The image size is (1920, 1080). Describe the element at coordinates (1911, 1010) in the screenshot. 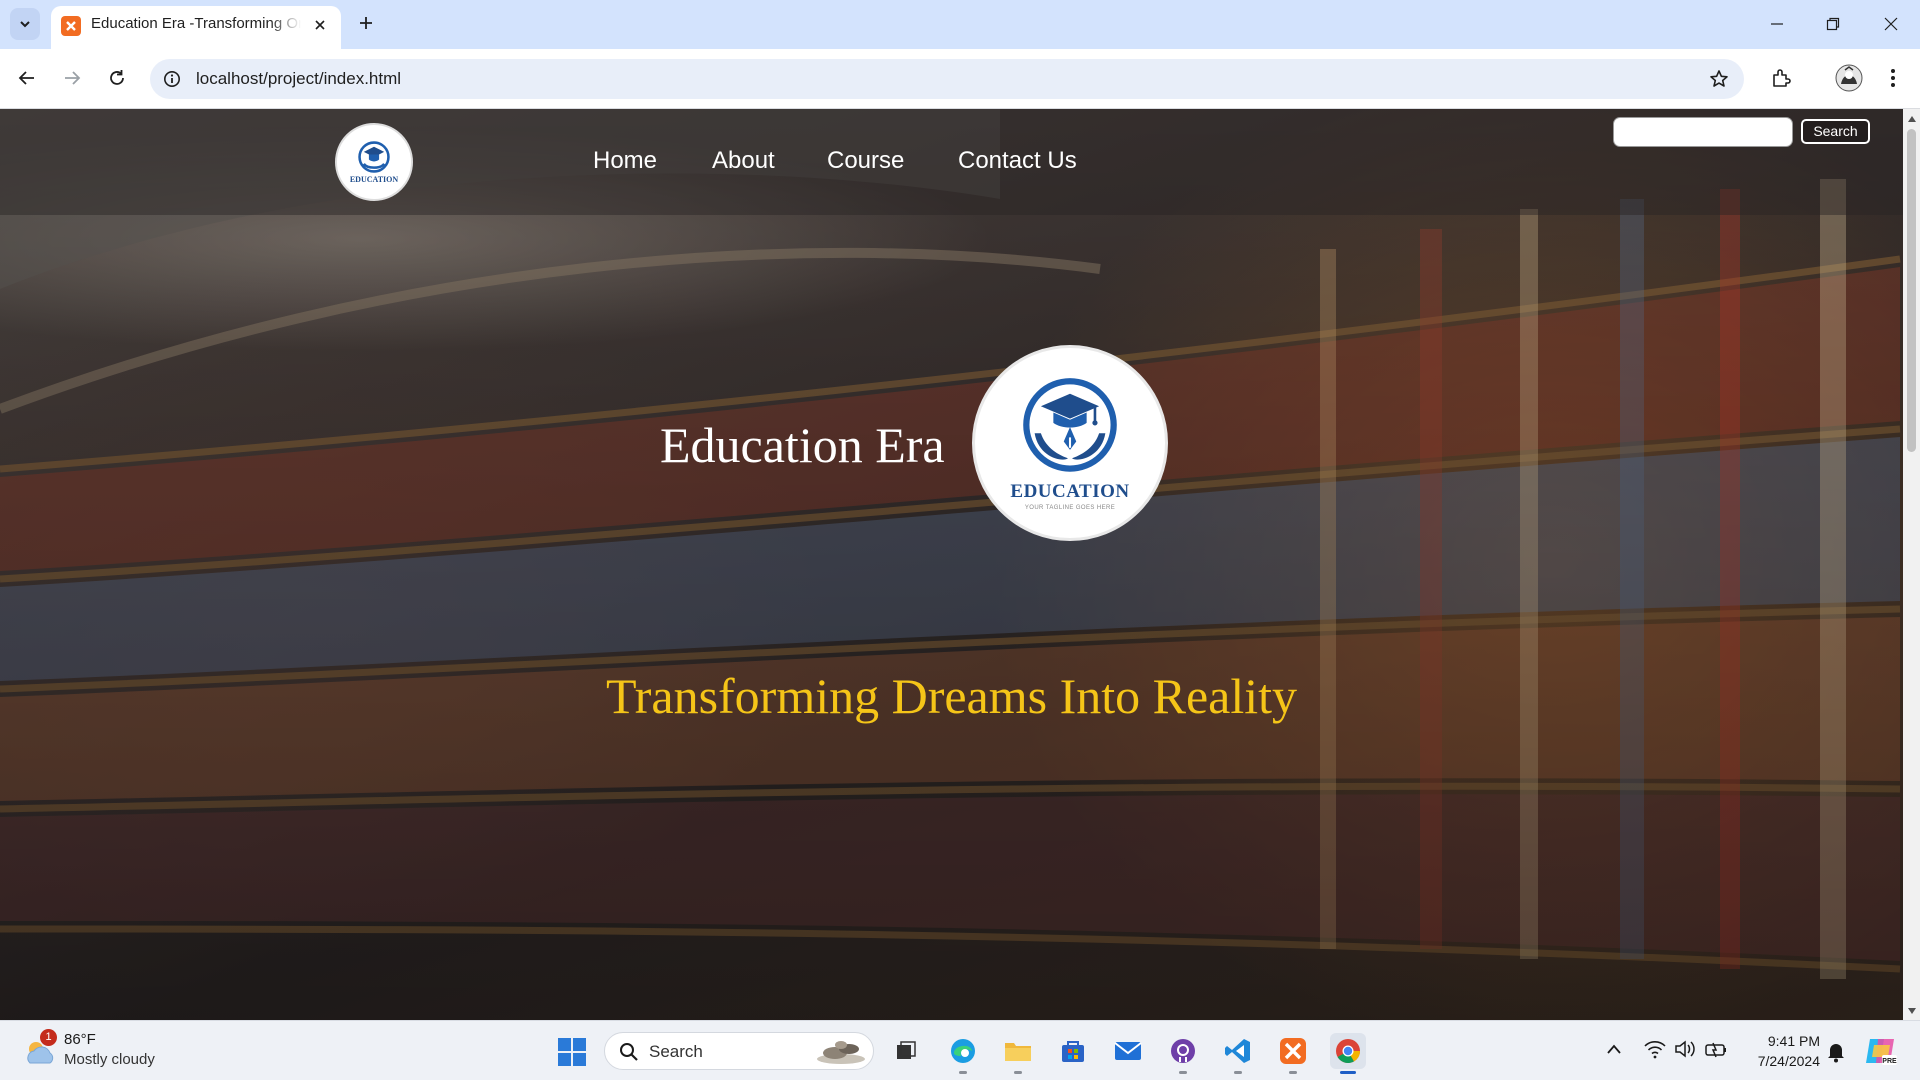

I see `scroll-down-icon` at that location.